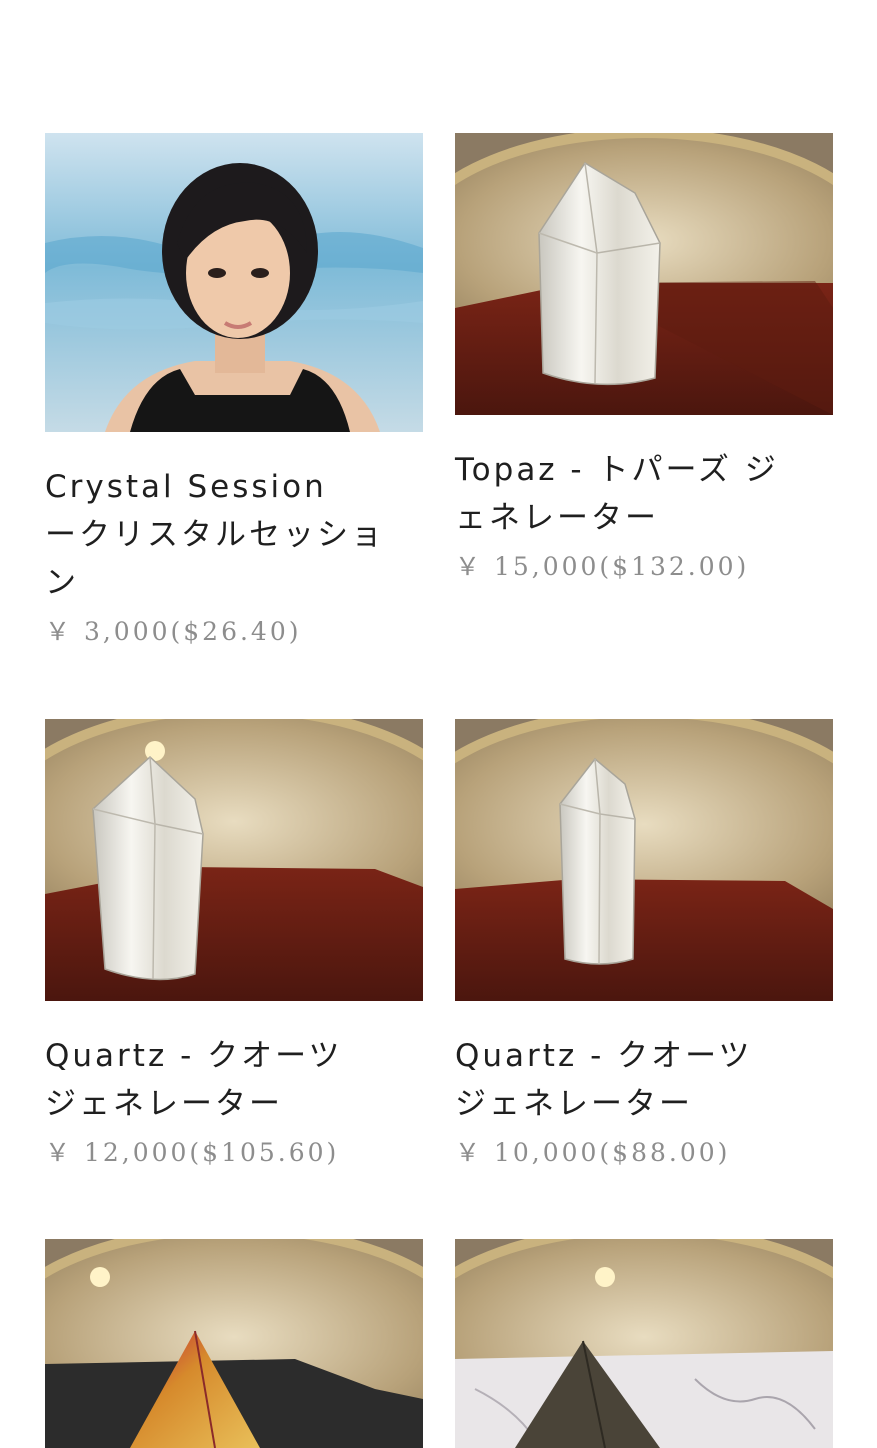 The height and width of the screenshot is (1448, 877). What do you see at coordinates (234, 535) in the screenshot?
I see `product-title: ークリスタルセッショ` at bounding box center [234, 535].